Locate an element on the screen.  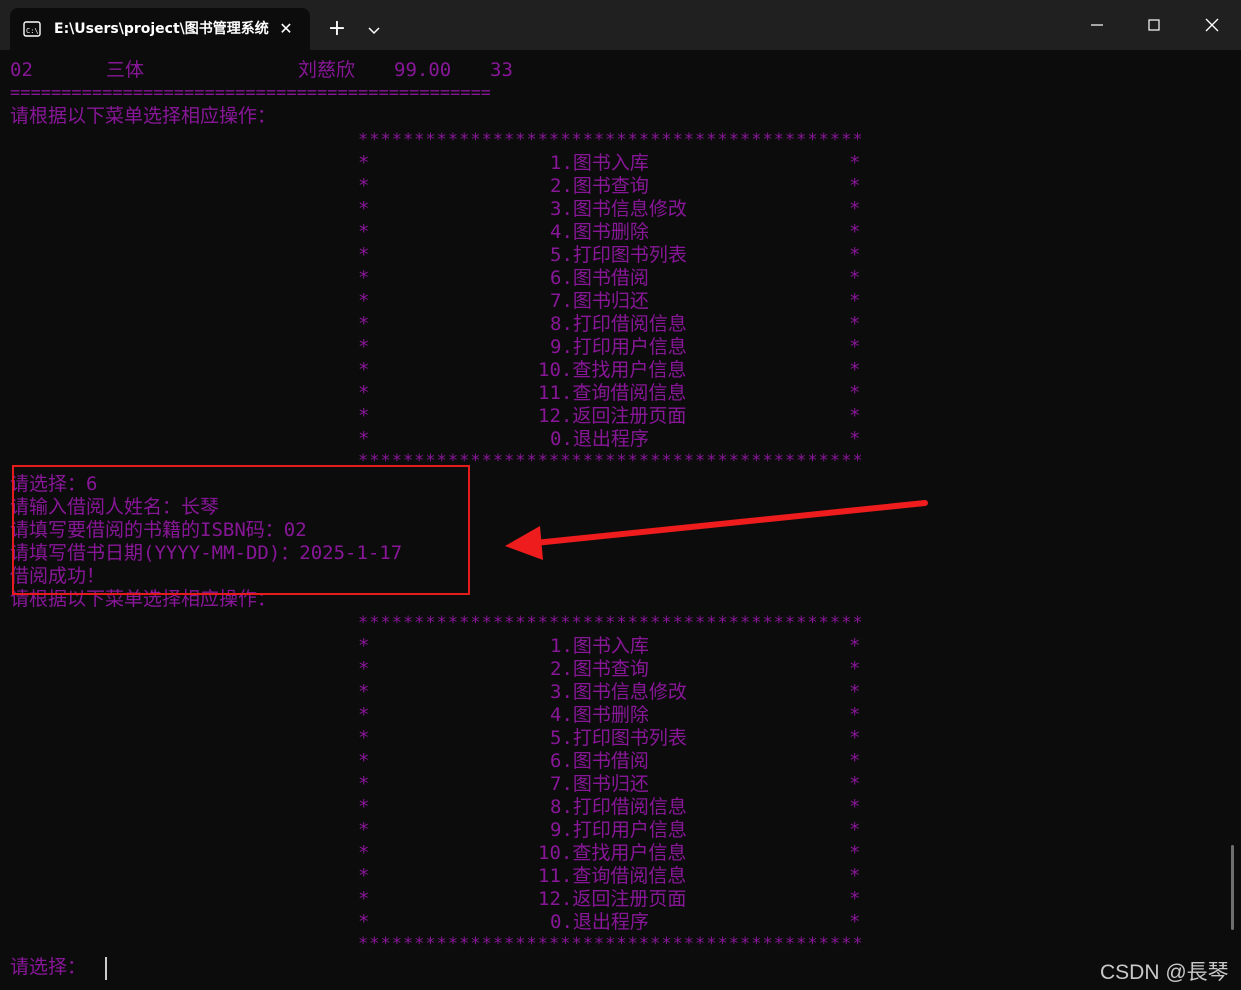
scrollbar is located at coordinates (1232, 887).